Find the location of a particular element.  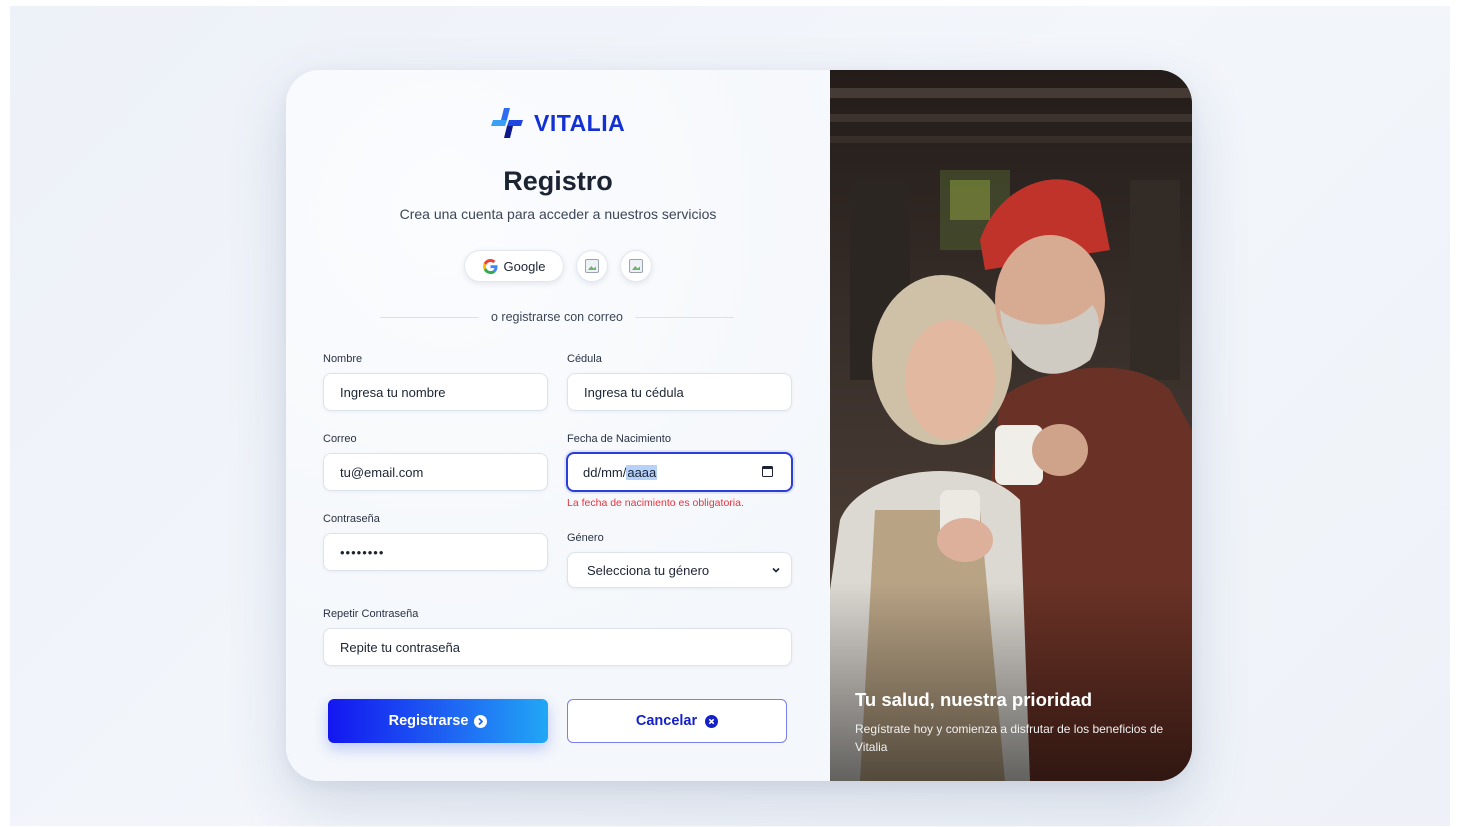

cedula-input: Ingresa tu cédula is located at coordinates (679, 392).